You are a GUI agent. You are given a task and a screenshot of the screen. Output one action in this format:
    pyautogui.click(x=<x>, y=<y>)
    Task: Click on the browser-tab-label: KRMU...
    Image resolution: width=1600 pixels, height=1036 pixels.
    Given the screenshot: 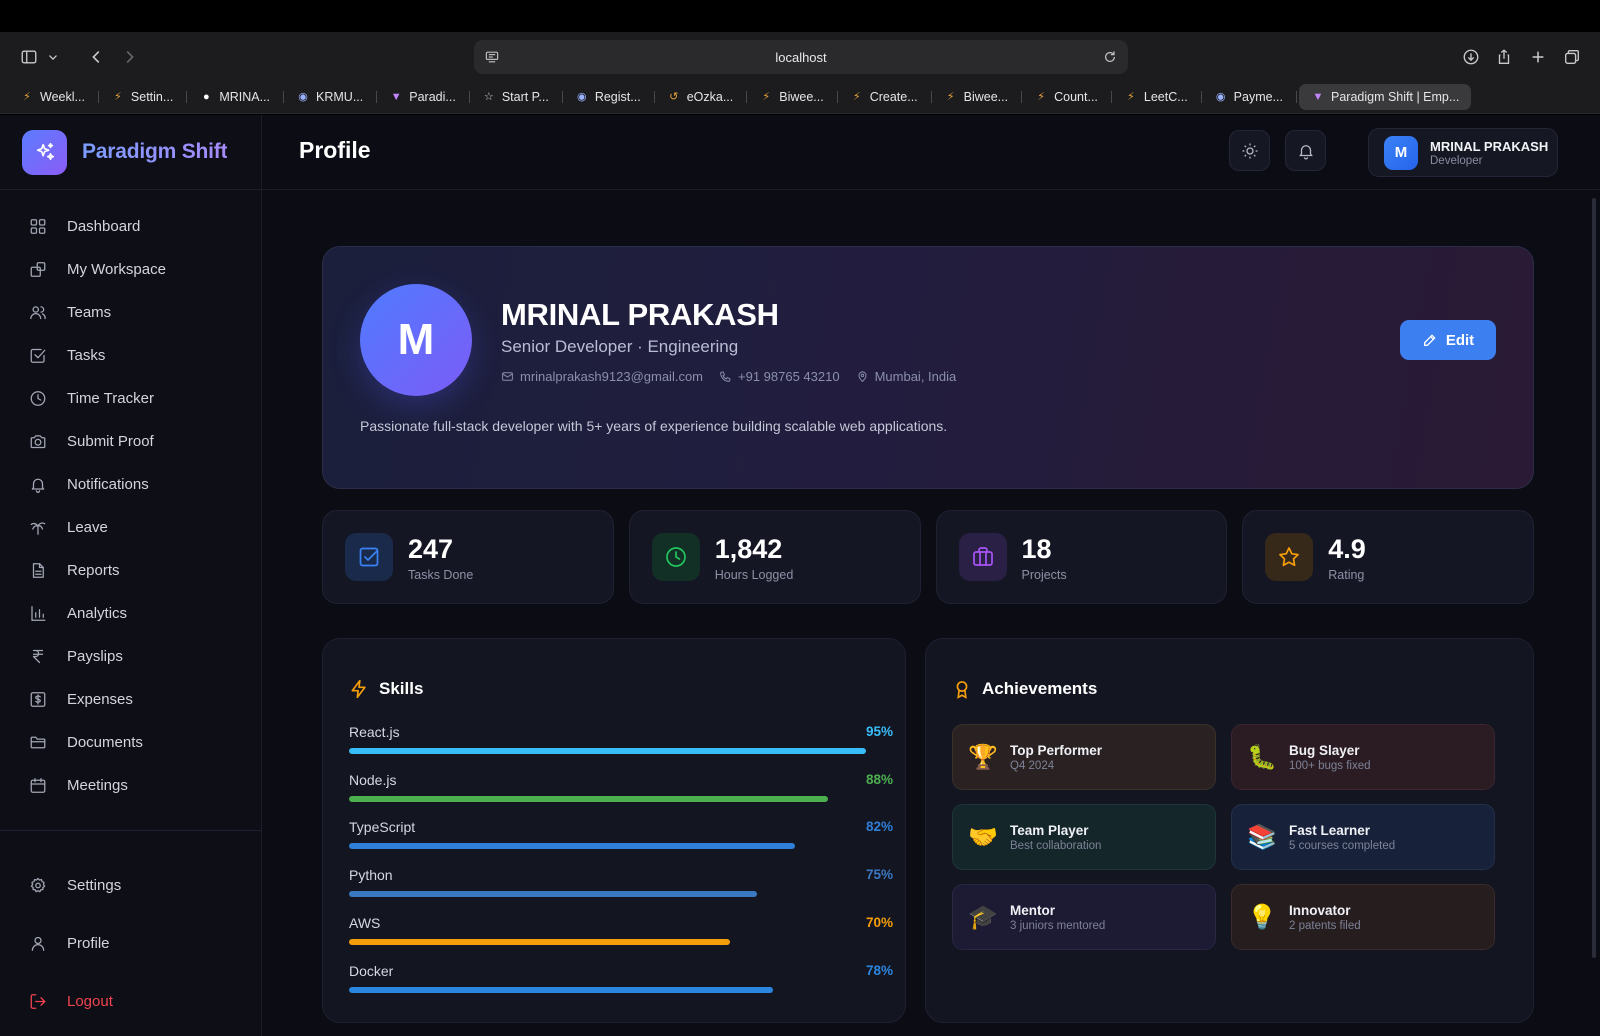 What is the action you would take?
    pyautogui.click(x=340, y=96)
    